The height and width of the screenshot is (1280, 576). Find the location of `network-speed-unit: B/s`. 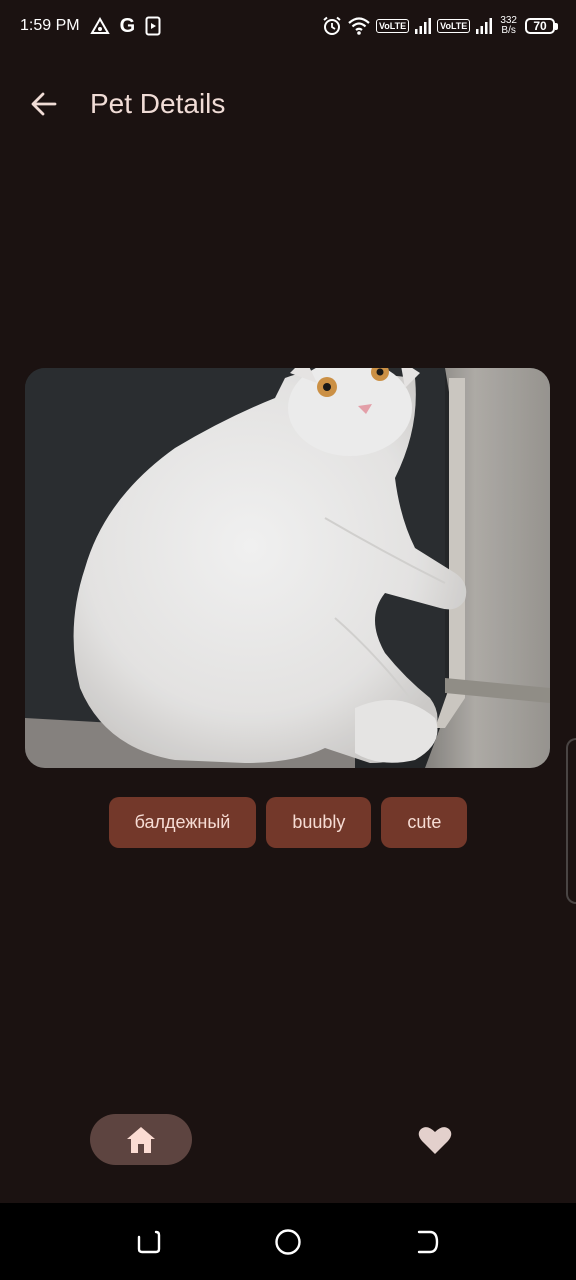

network-speed-unit: B/s is located at coordinates (508, 30).